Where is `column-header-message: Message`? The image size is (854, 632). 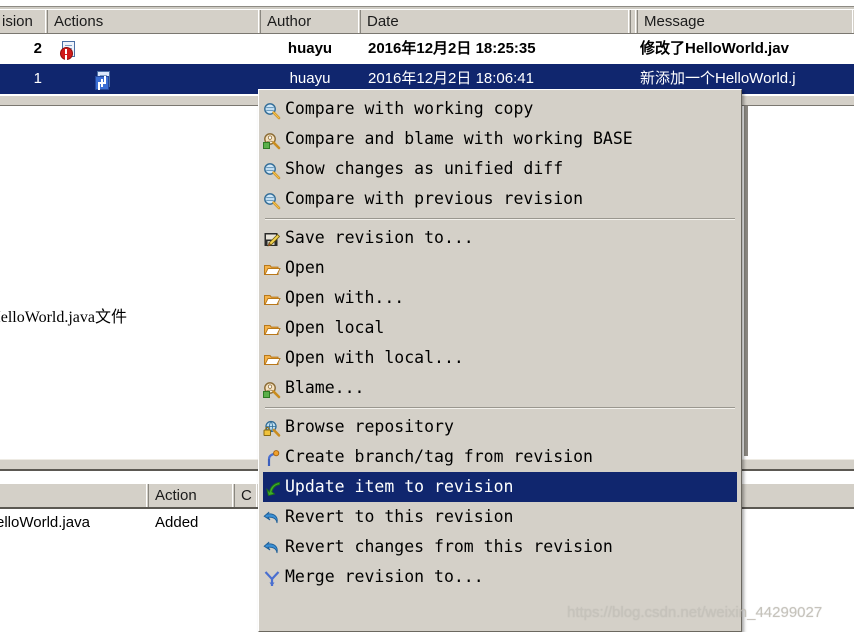
column-header-message: Message is located at coordinates (746, 21).